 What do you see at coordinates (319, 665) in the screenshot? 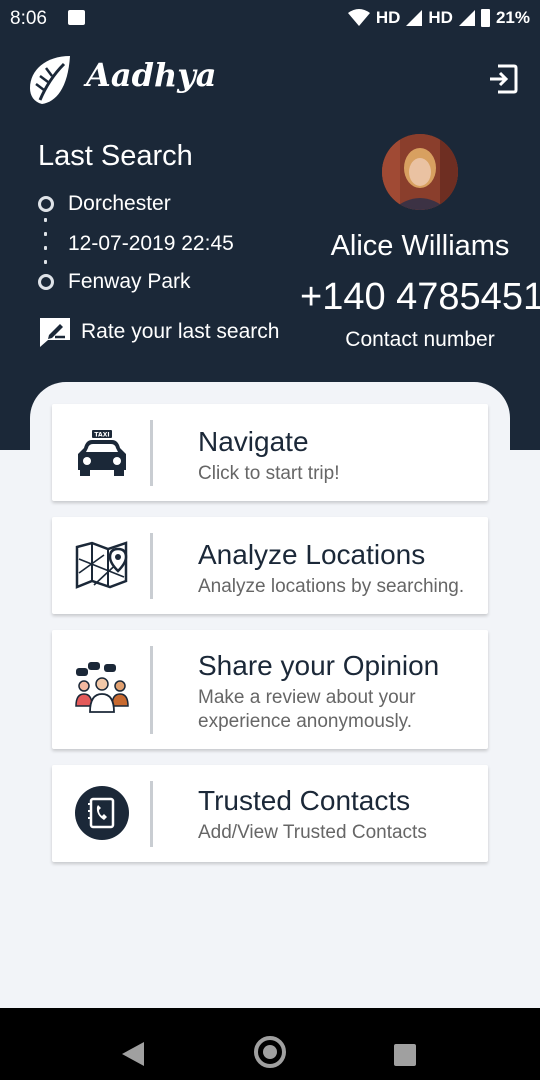
I see `card-title: Share your Opinion` at bounding box center [319, 665].